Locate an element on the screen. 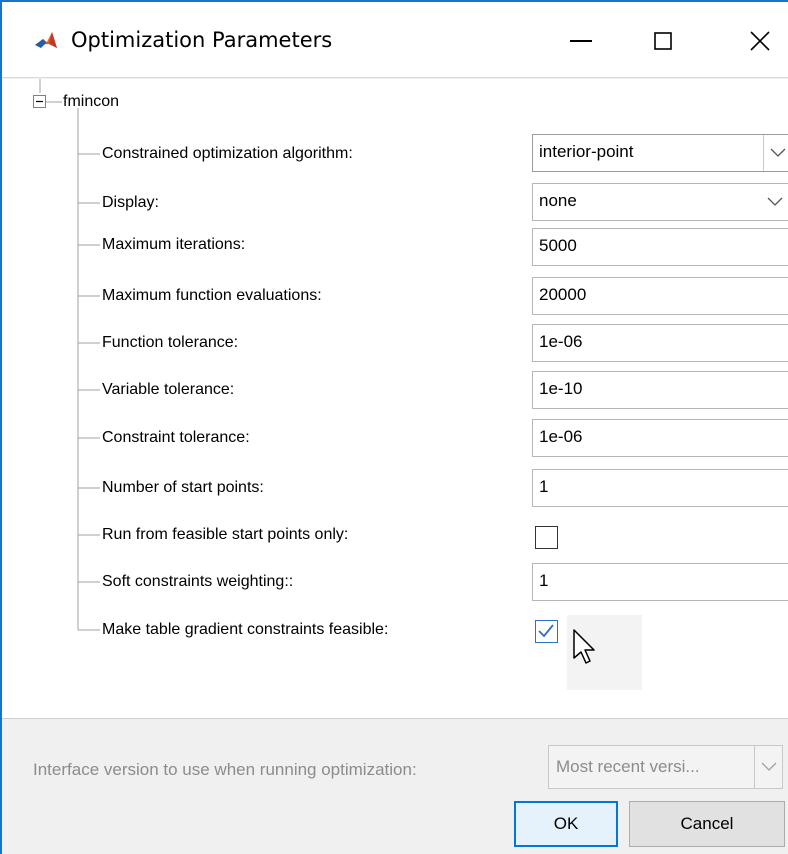 This screenshot has height=854, width=788. variable-tolerance-input: 1e-10 is located at coordinates (660, 390).